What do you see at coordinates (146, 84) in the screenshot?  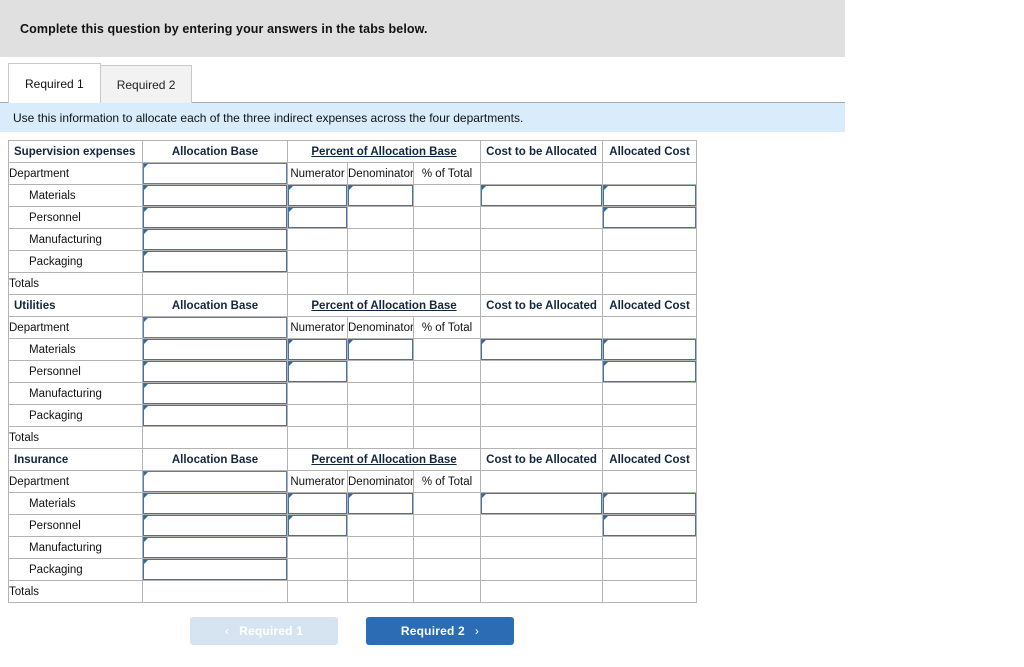 I see `tab-required-2: Required 2` at bounding box center [146, 84].